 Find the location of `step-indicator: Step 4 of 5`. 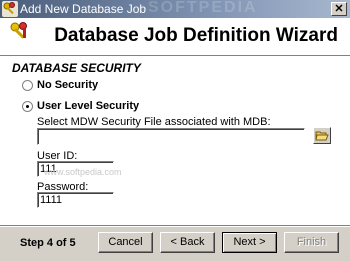

step-indicator: Step 4 of 5 is located at coordinates (48, 243).